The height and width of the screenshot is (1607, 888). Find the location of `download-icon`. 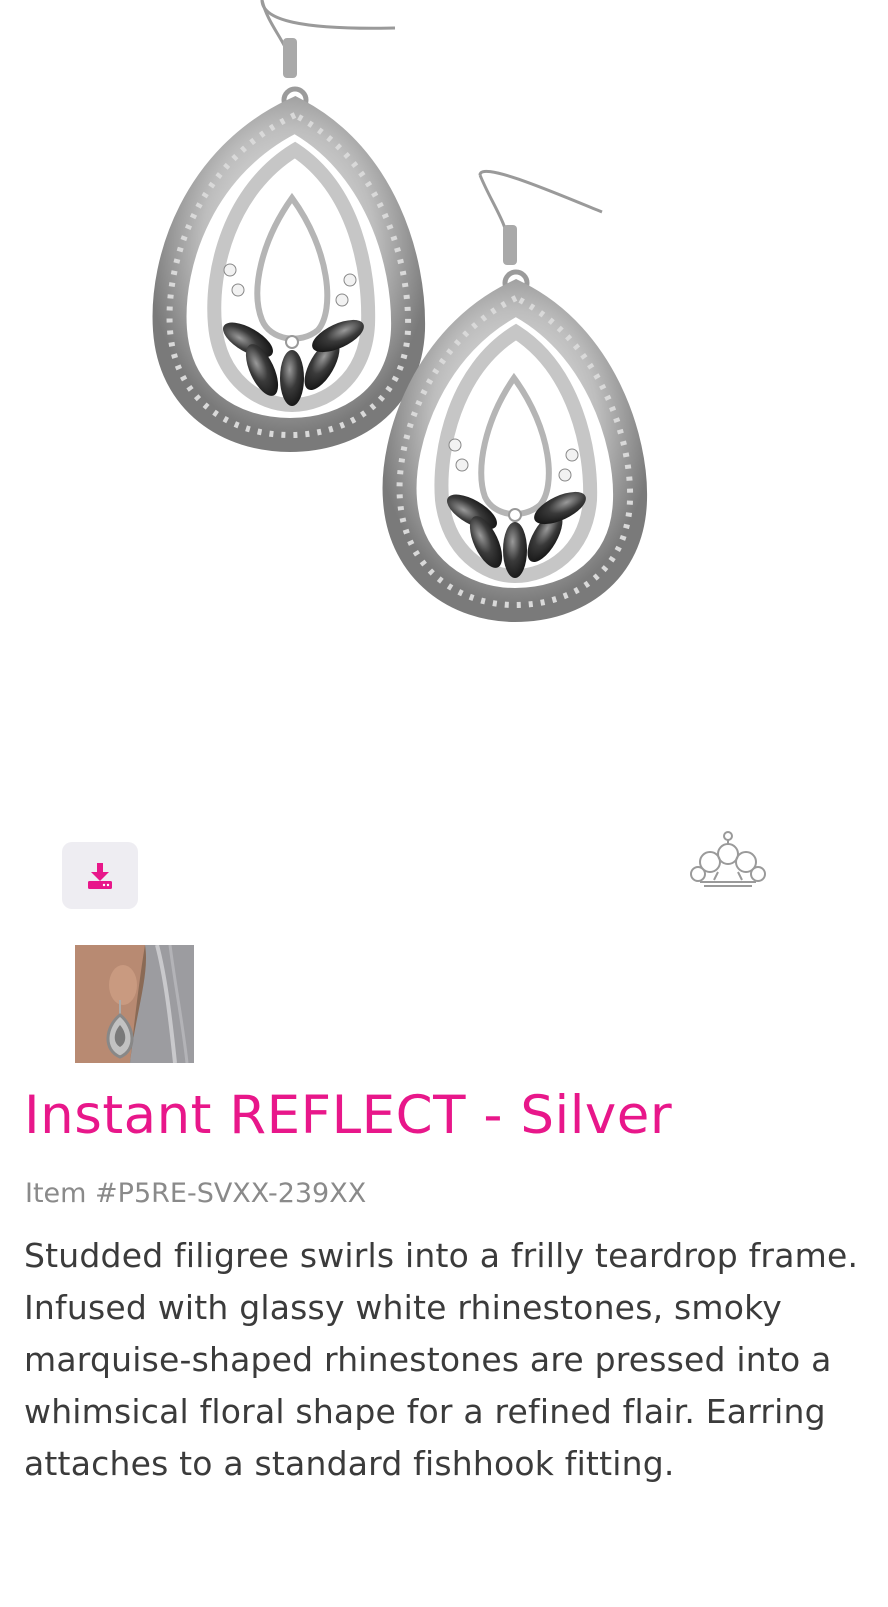

download-icon is located at coordinates (100, 876).